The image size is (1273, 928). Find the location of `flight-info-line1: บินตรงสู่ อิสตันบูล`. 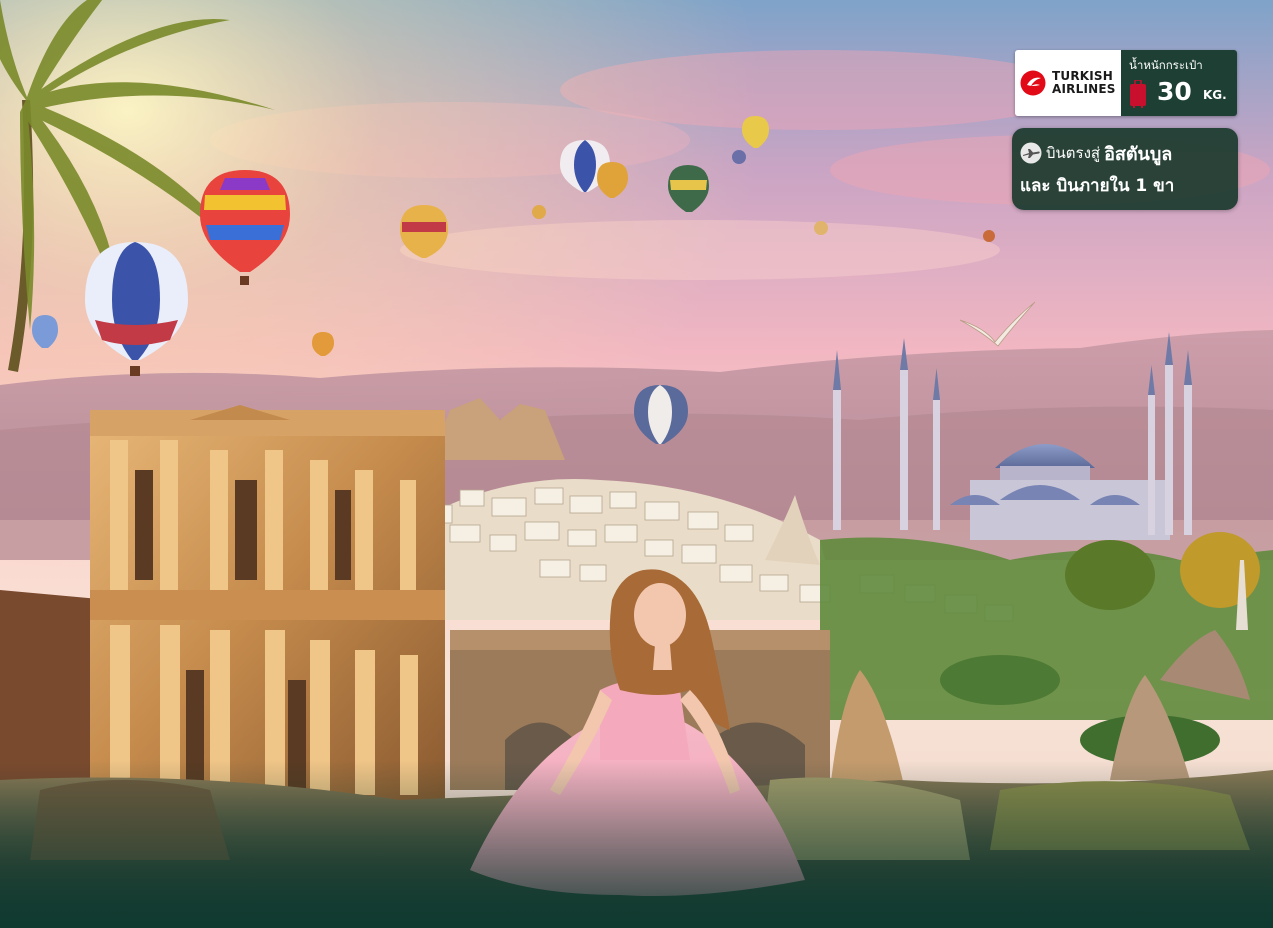

flight-info-line1: บินตรงสู่ อิสตันบูล is located at coordinates (1125, 153).